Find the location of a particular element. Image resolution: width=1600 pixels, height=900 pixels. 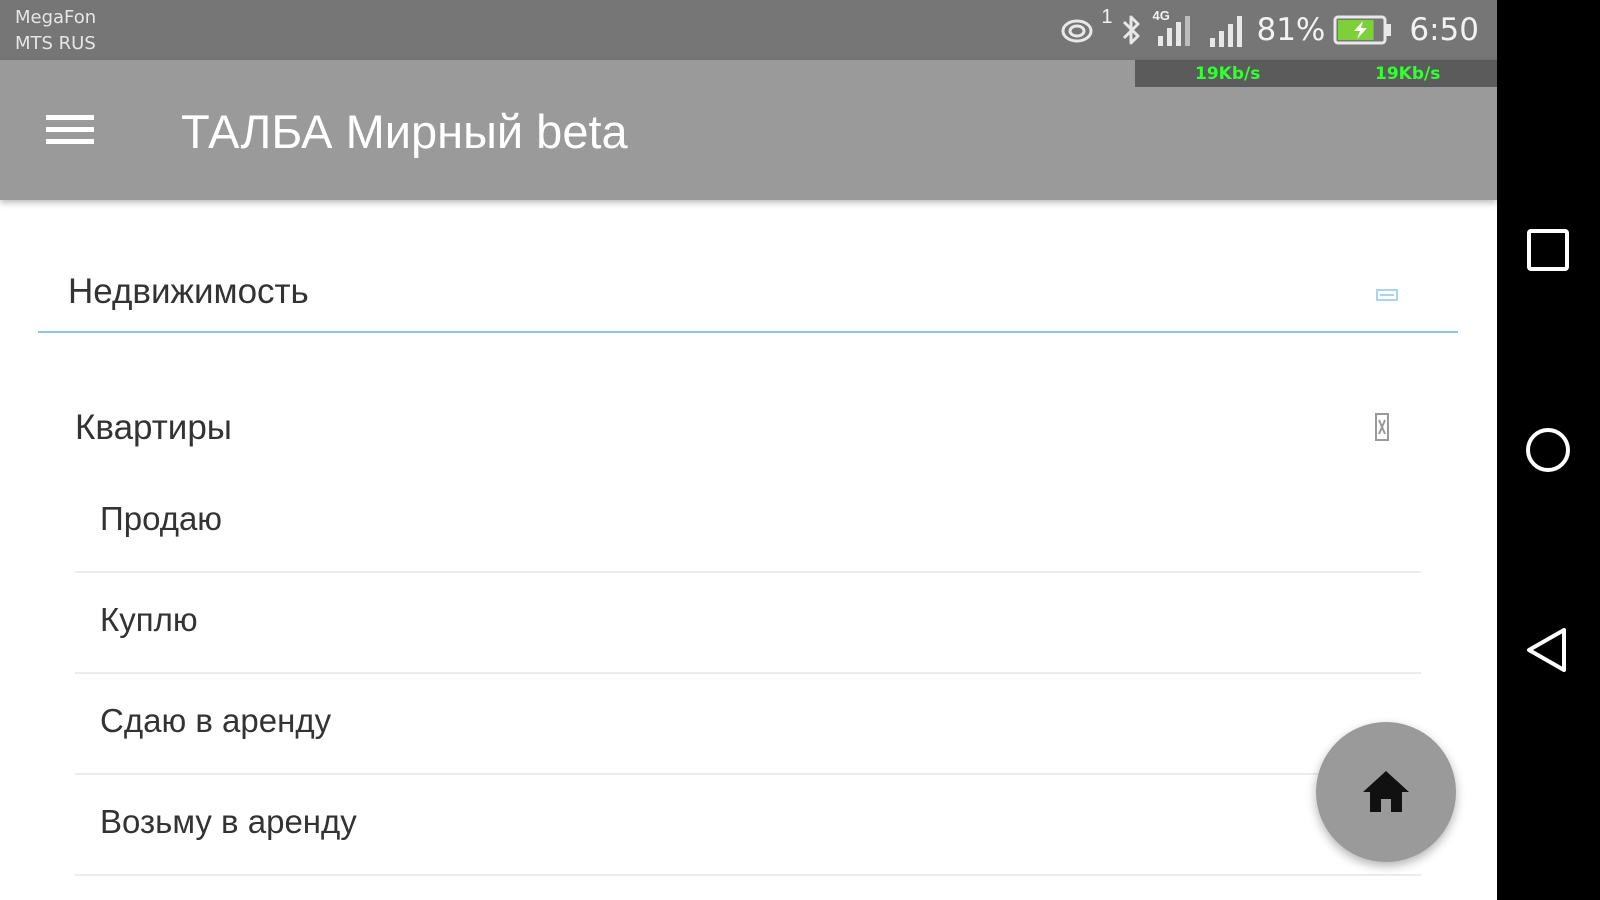

back-triangle-icon is located at coordinates (1546, 650).